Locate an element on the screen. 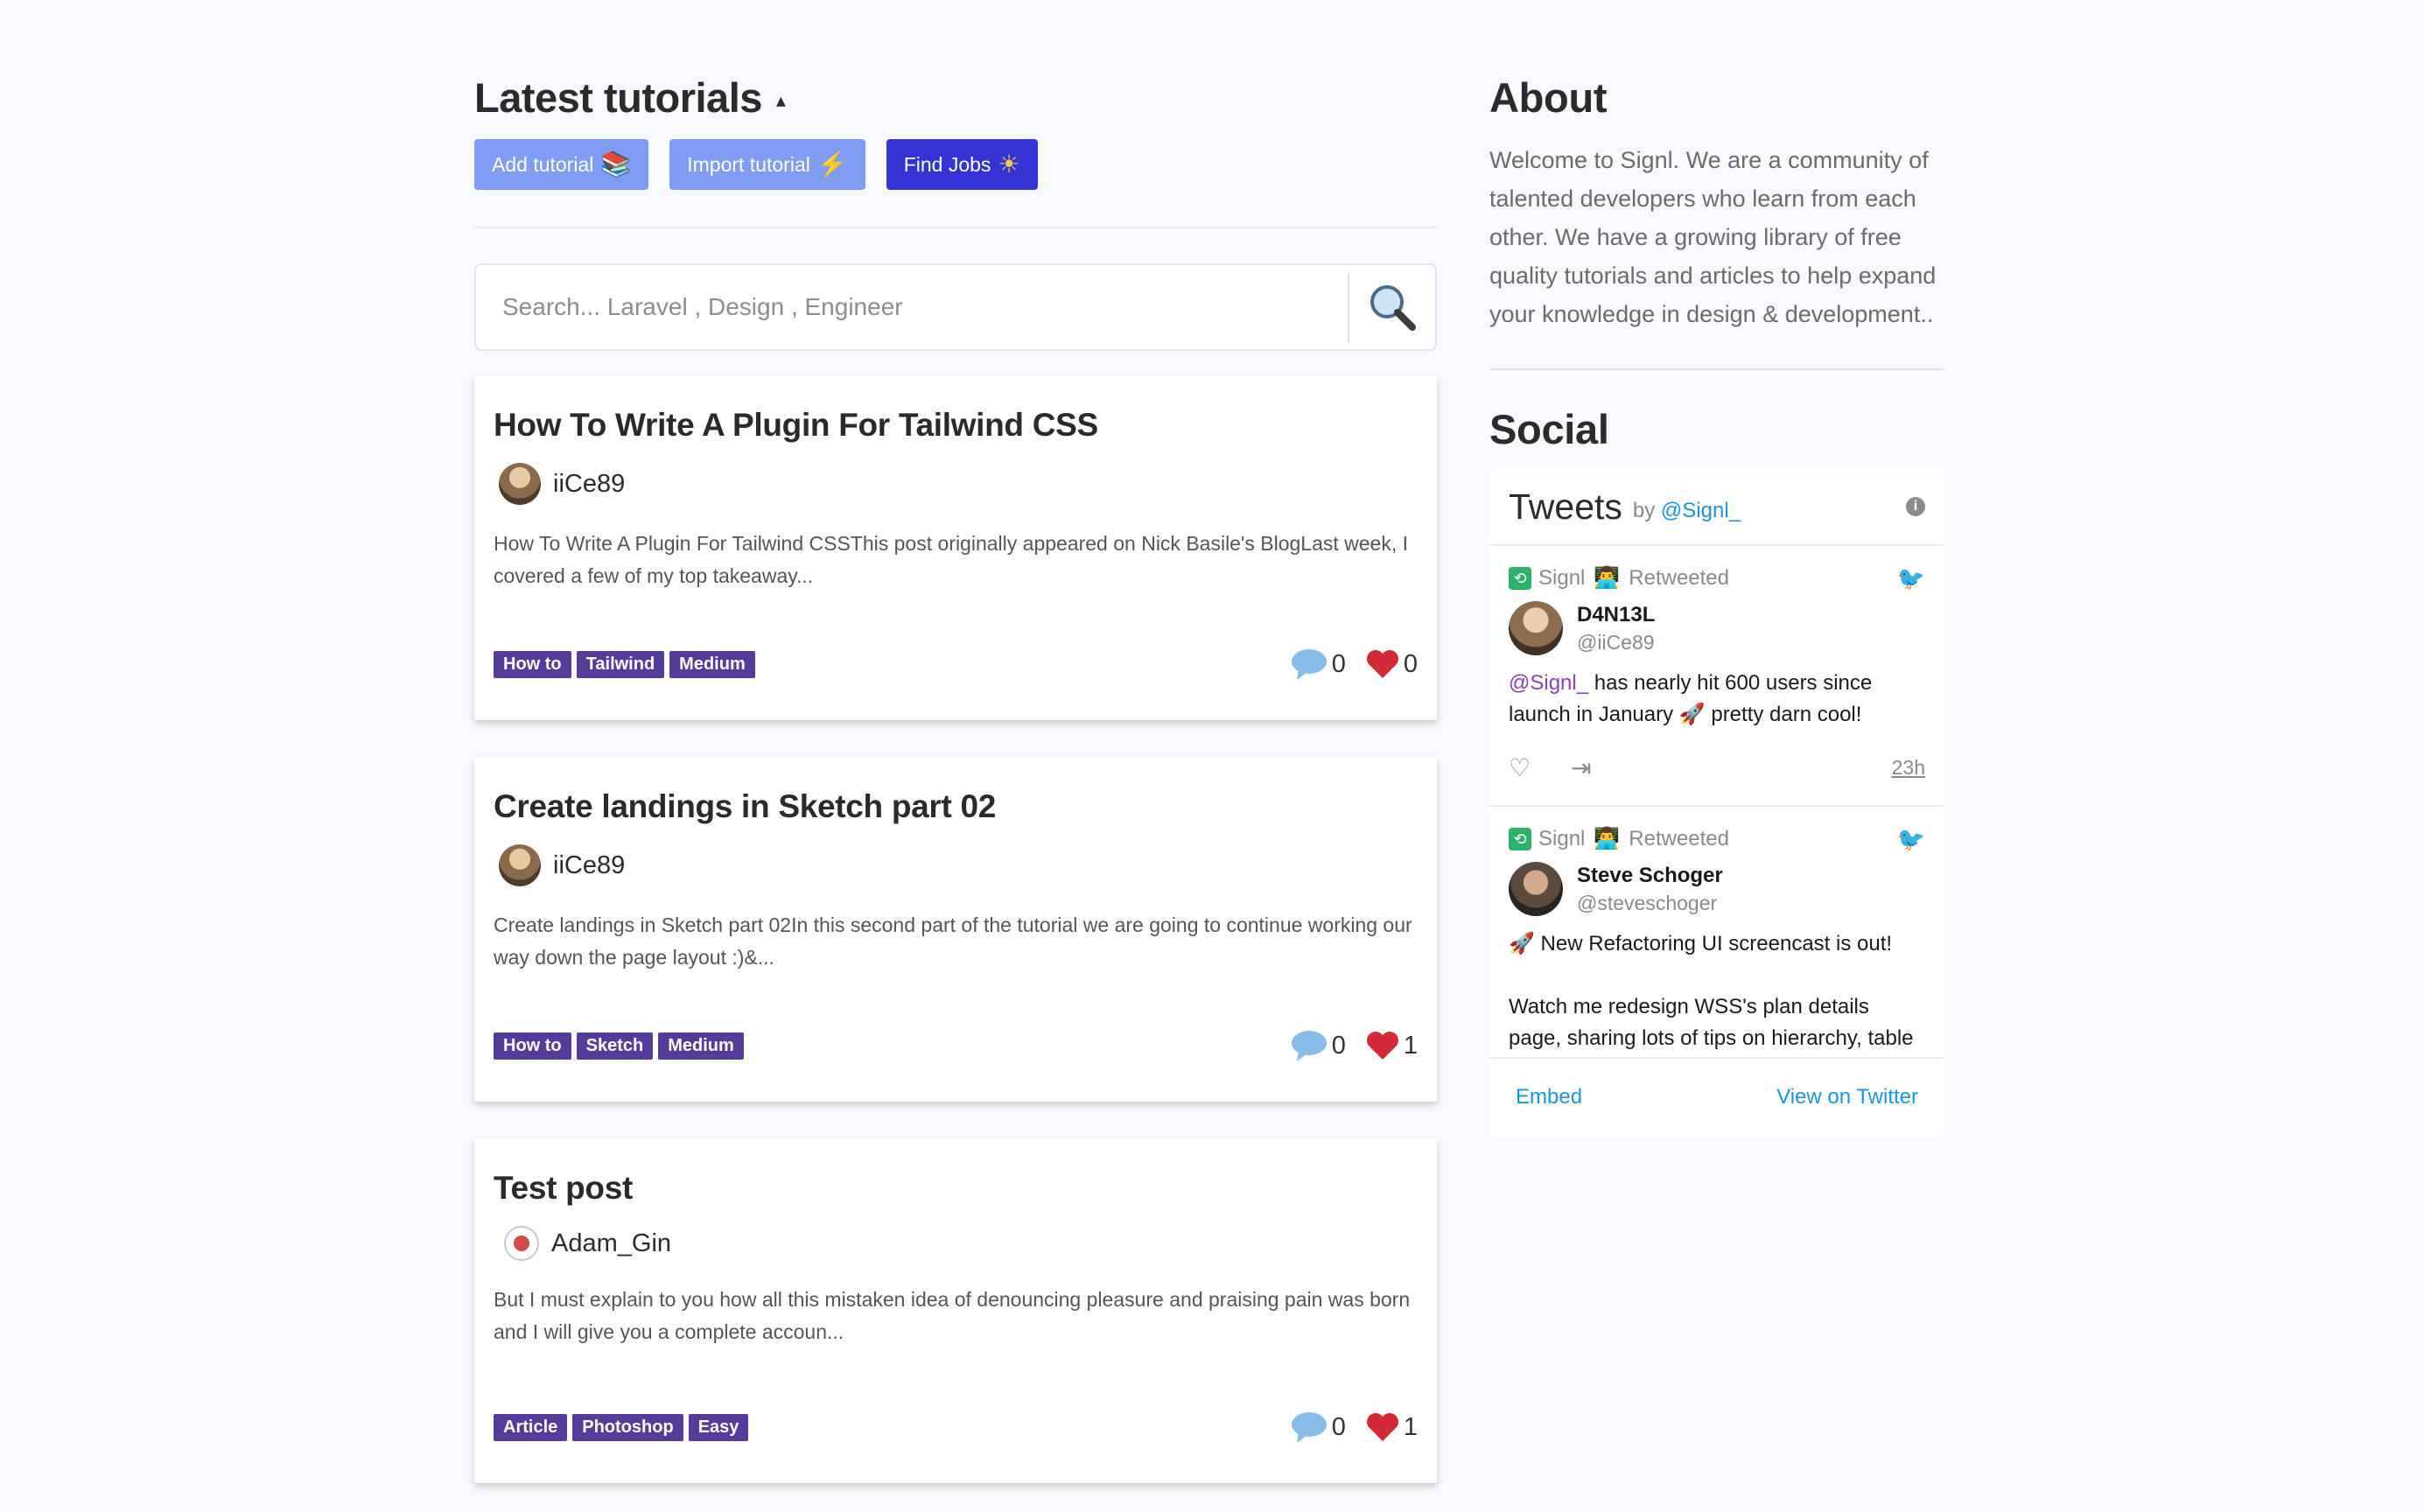 The height and width of the screenshot is (1512, 2424). by-label: by is located at coordinates (1644, 510).